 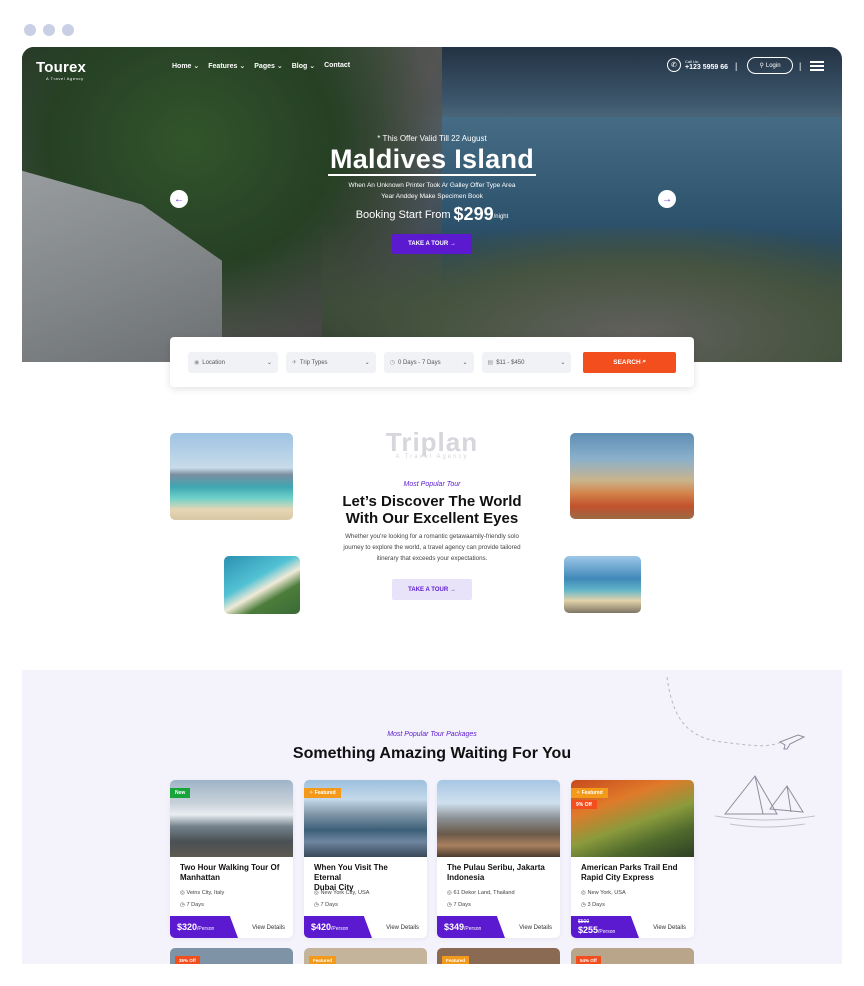 I want to click on island-aerial-photo, so click(x=262, y=585).